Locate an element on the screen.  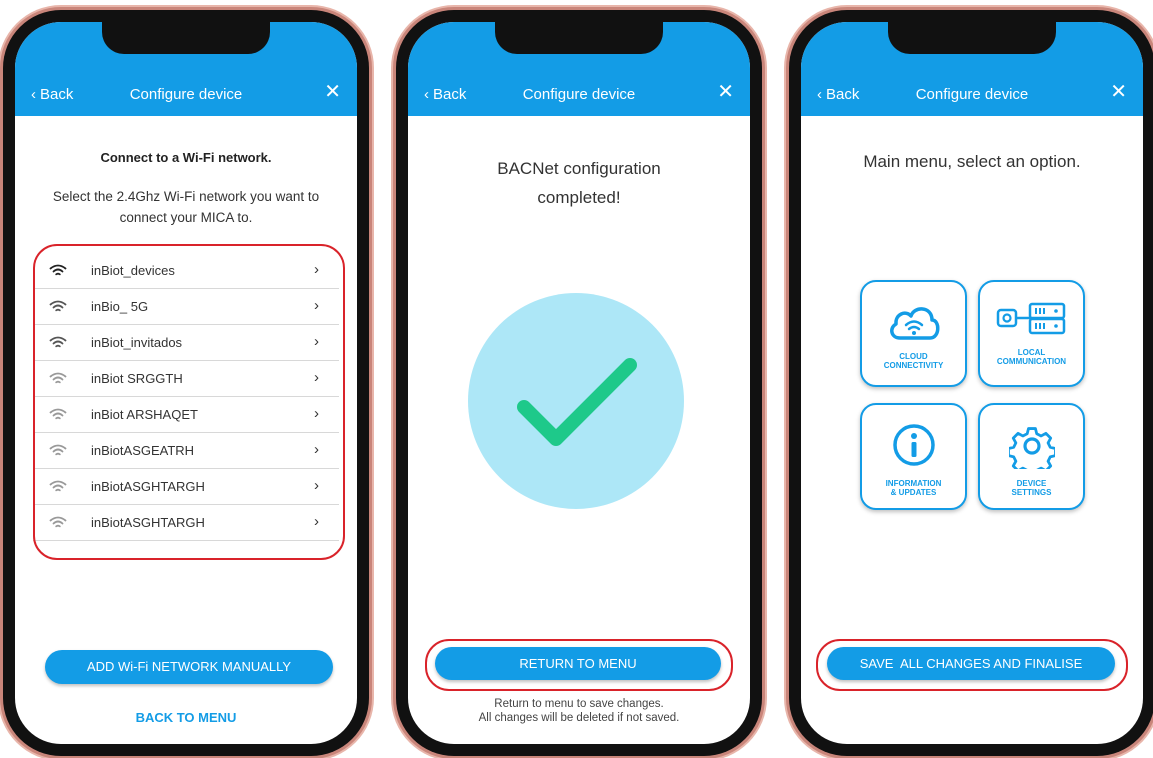
tile-label-line1: CLOUD is located at coordinates (913, 356).